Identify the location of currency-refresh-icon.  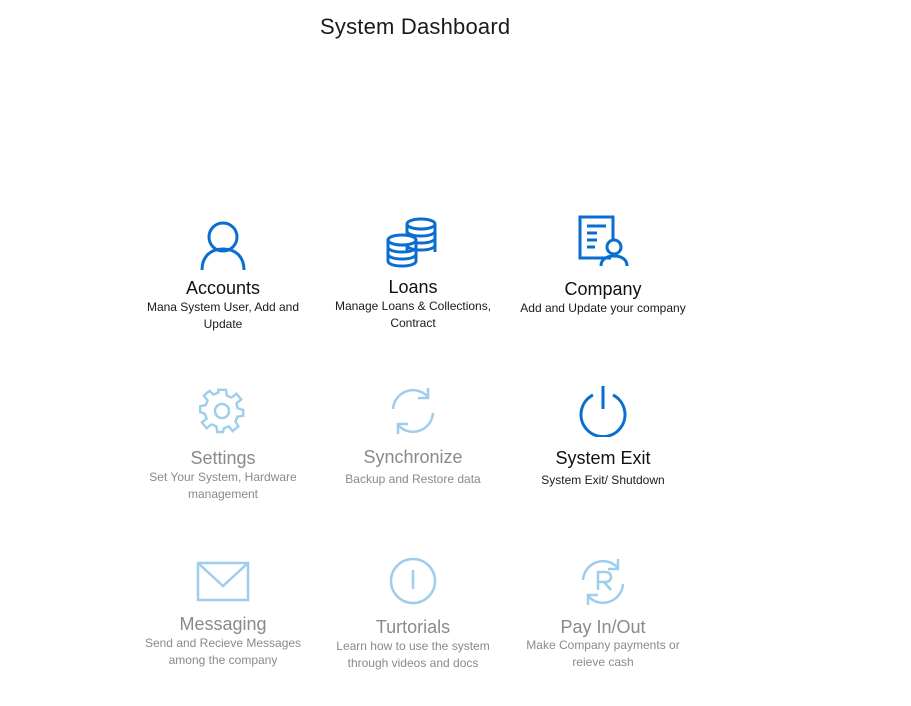
(603, 585).